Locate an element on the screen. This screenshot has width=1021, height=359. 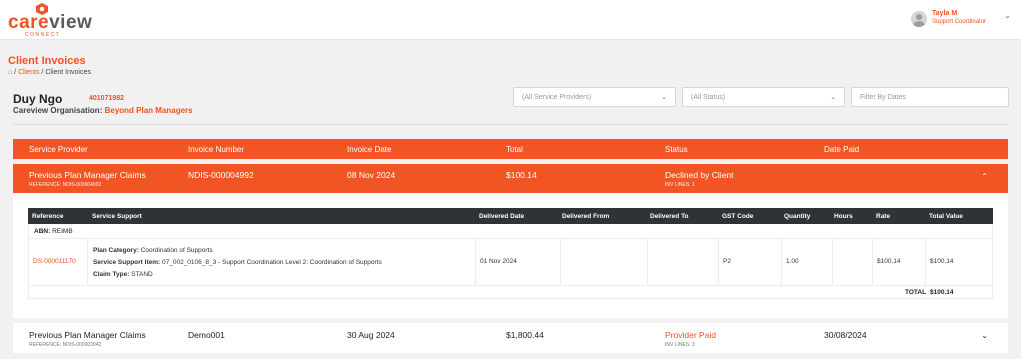
invoice-reference: REFERENCE: NDIS-000004992 is located at coordinates (65, 185).